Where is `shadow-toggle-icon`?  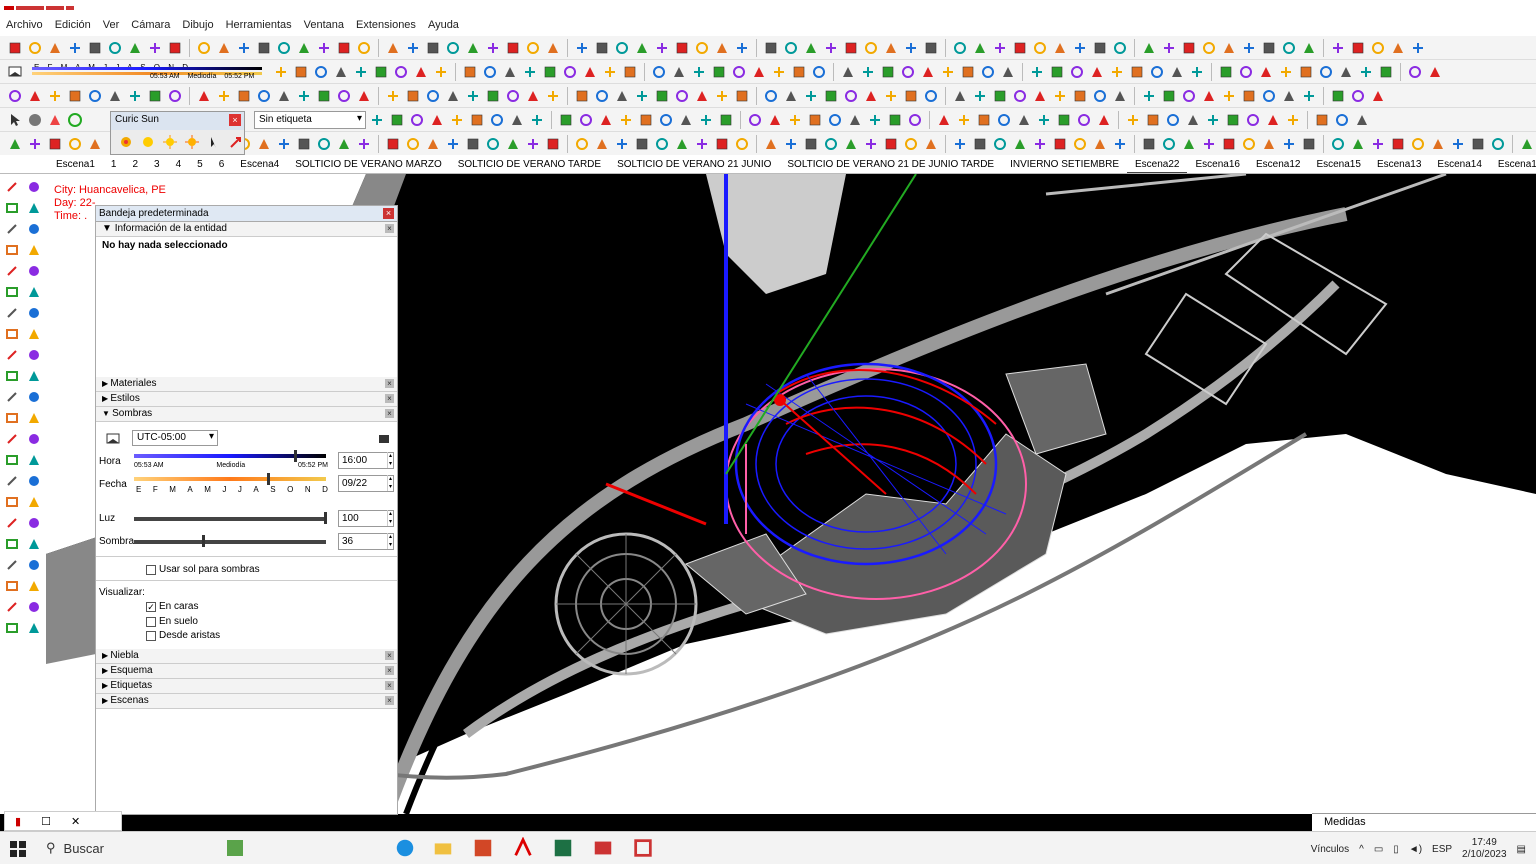
shadow-toggle-icon is located at coordinates (15, 72).